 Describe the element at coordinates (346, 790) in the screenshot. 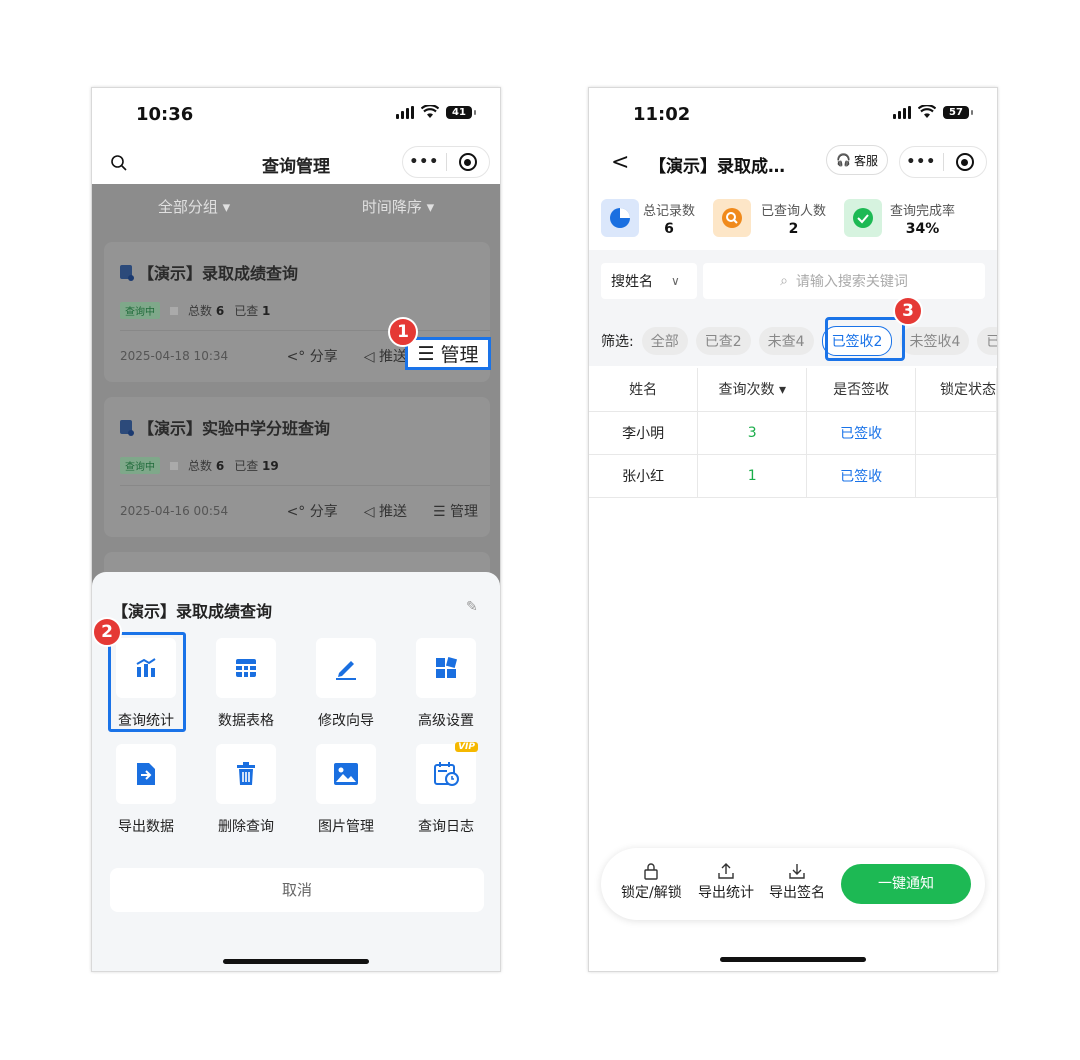

I see `image-manage-button: 图片管理` at that location.